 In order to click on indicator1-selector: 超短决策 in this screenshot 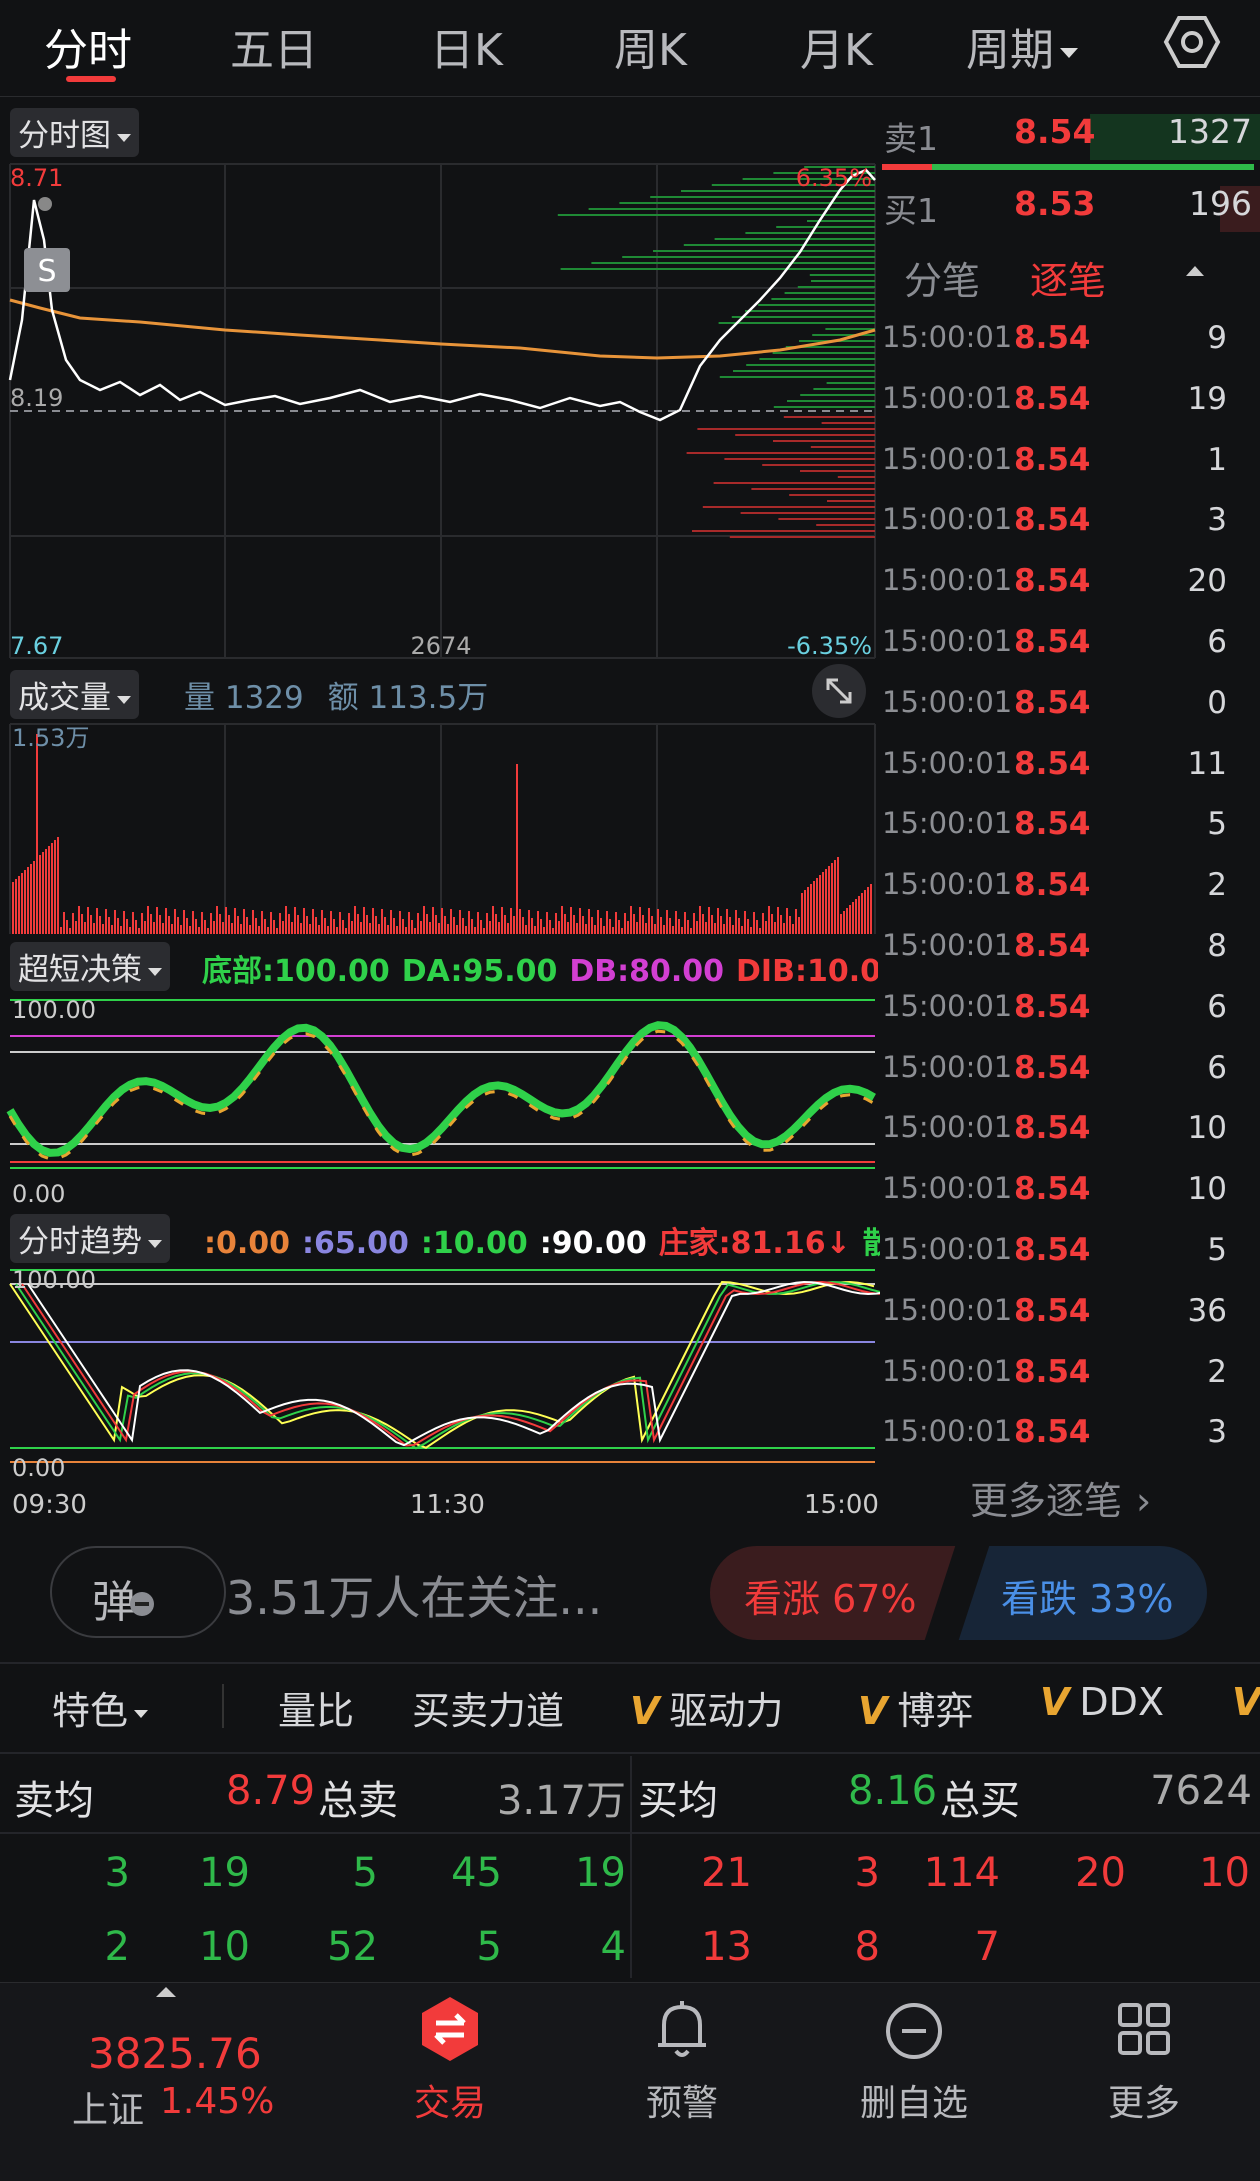, I will do `click(90, 966)`.